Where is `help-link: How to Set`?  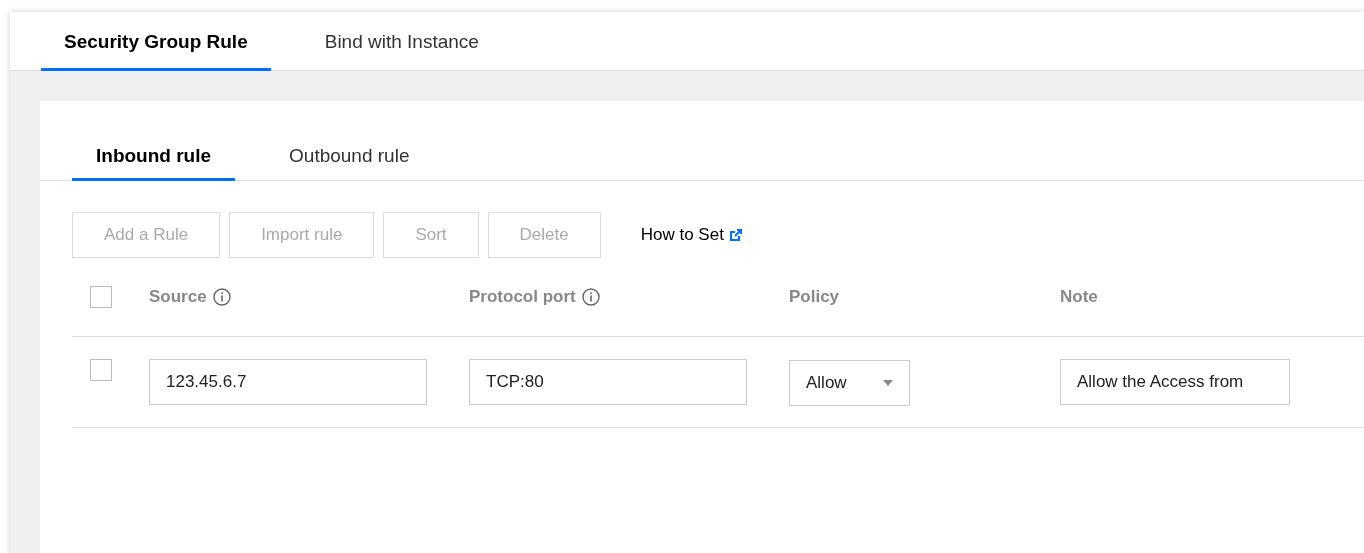
help-link: How to Set is located at coordinates (682, 235).